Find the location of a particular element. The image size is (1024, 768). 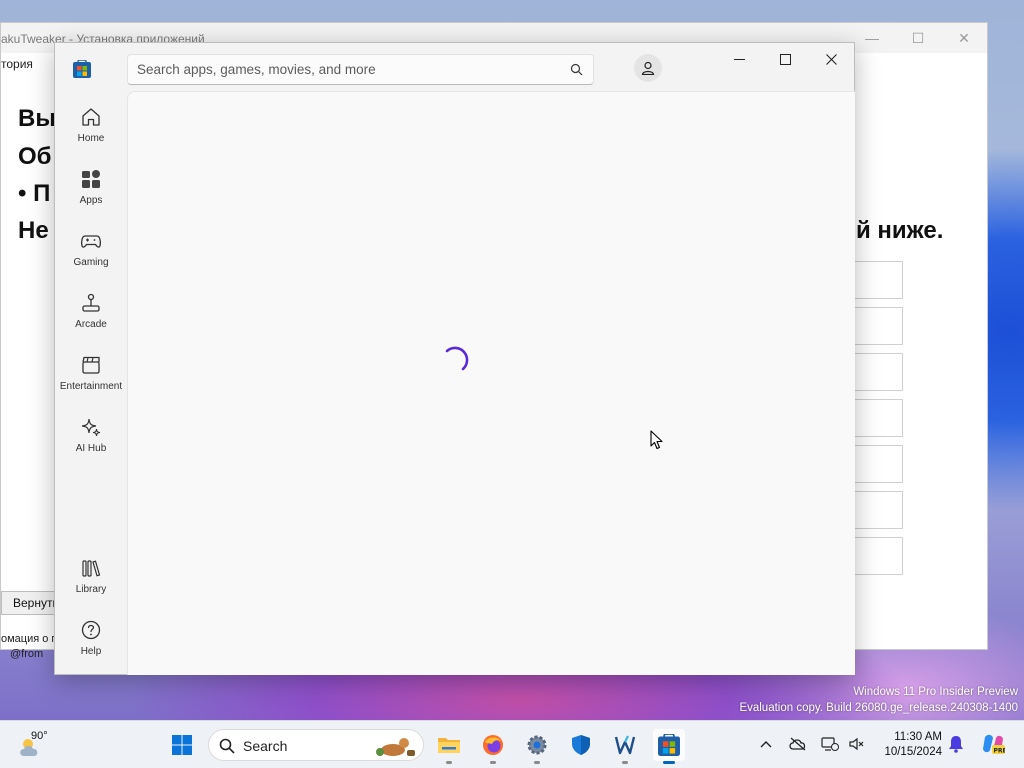

microsoft-store-logo-icon is located at coordinates (82, 69).